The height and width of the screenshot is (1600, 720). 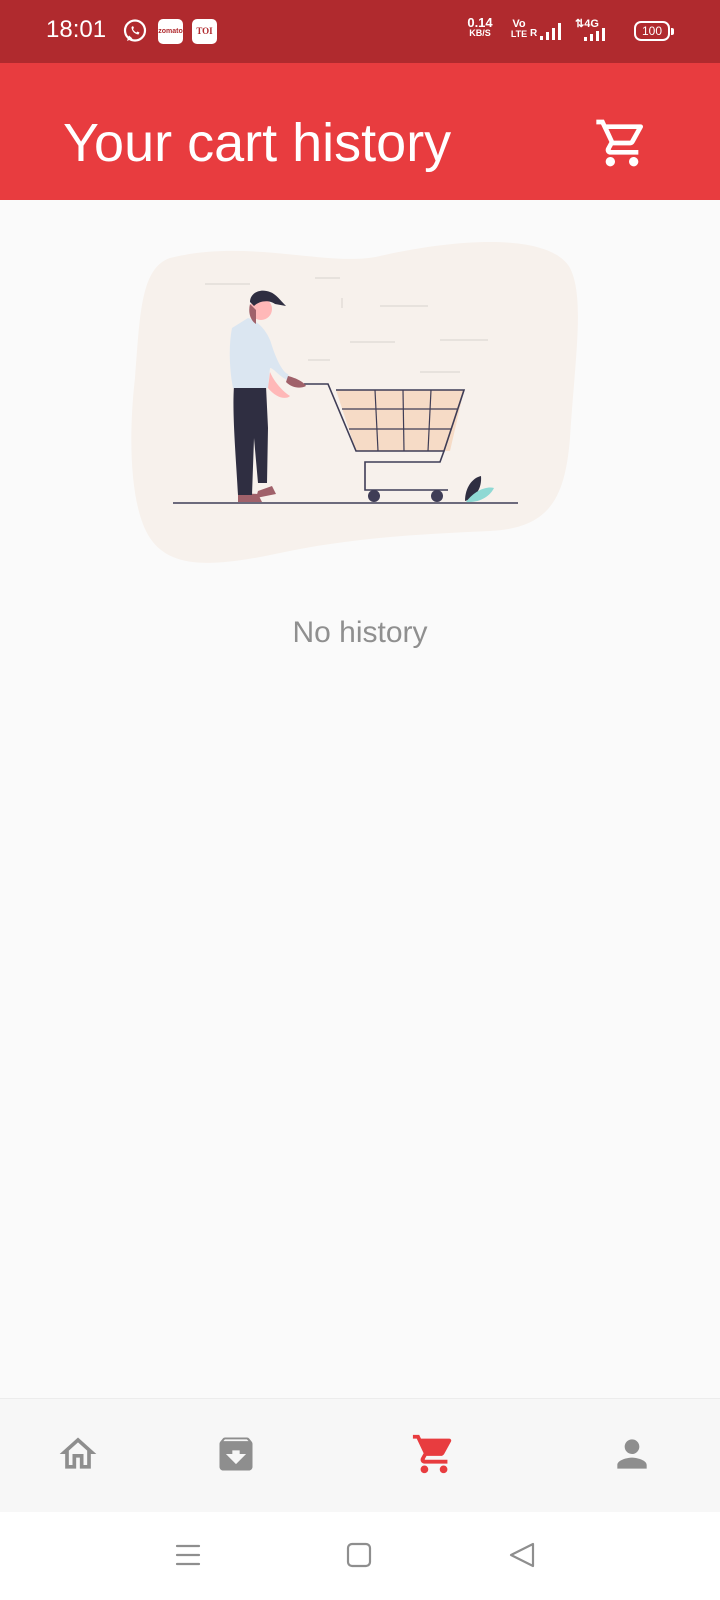 I want to click on toi-icon: TOI, so click(x=204, y=31).